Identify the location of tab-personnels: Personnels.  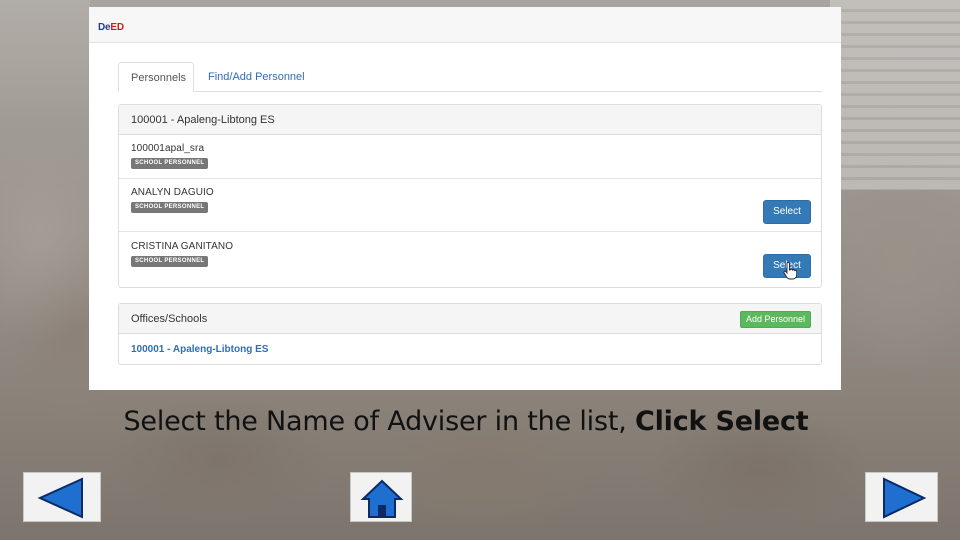
(156, 77).